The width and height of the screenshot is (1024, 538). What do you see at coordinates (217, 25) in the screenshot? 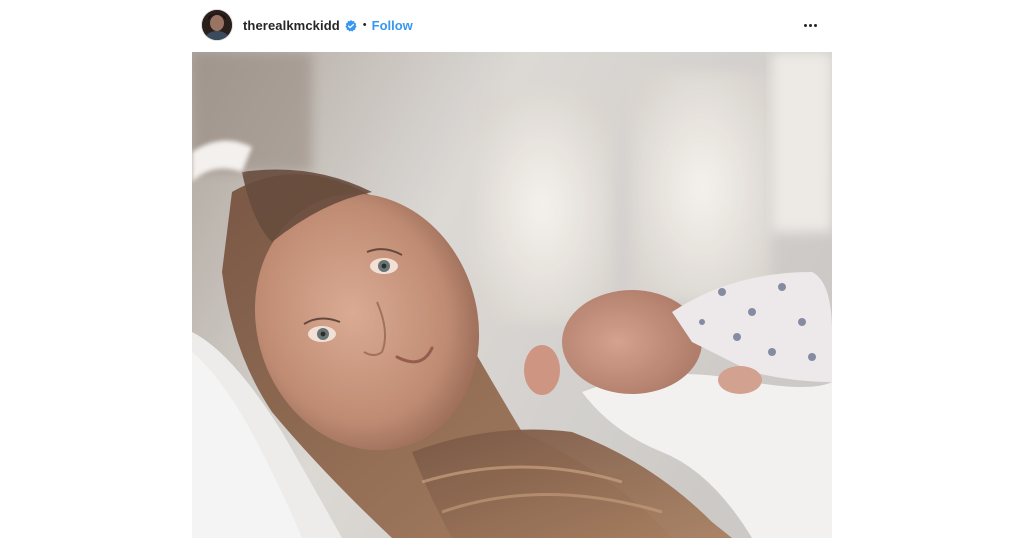
I see `avatar` at bounding box center [217, 25].